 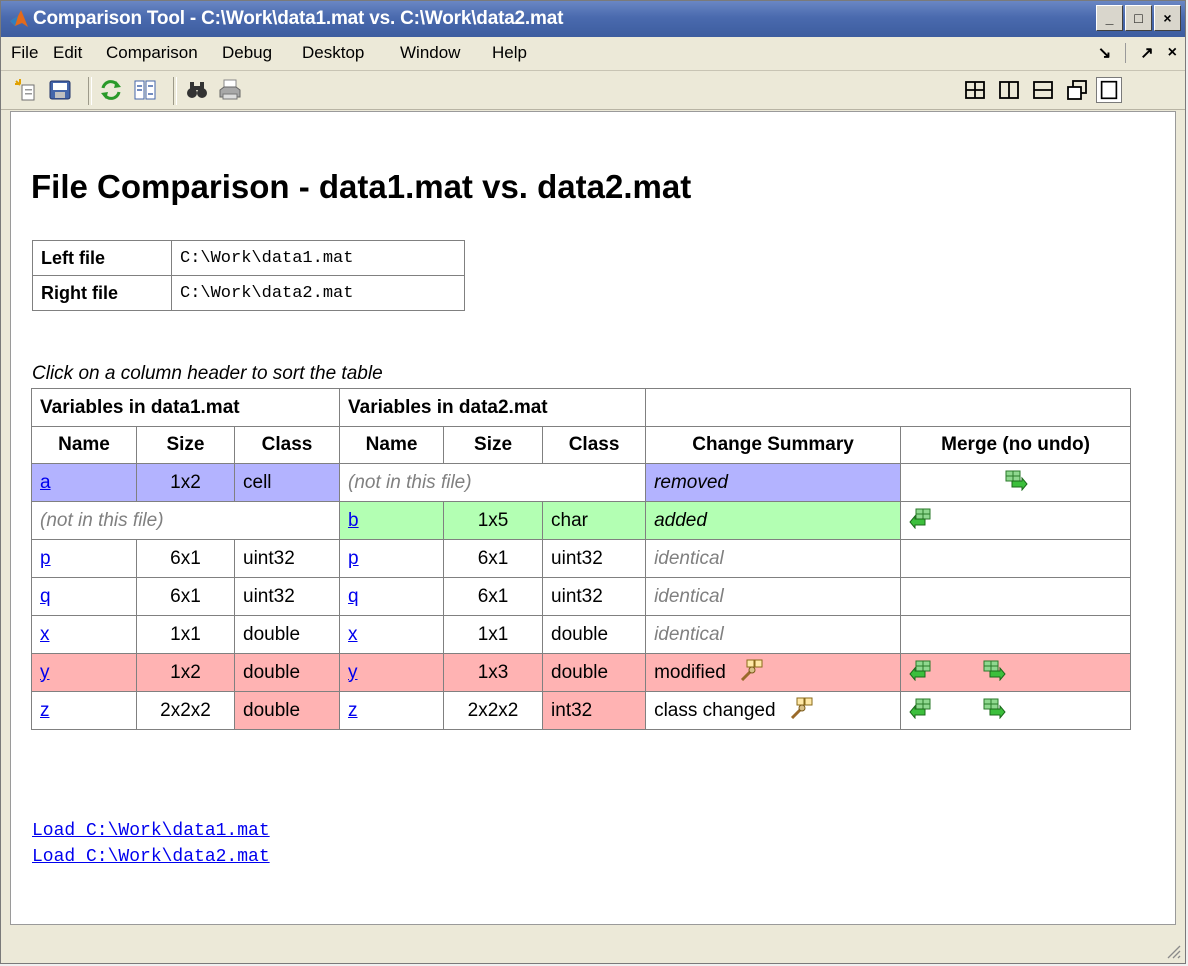 I want to click on toolbar, so click(x=593, y=90).